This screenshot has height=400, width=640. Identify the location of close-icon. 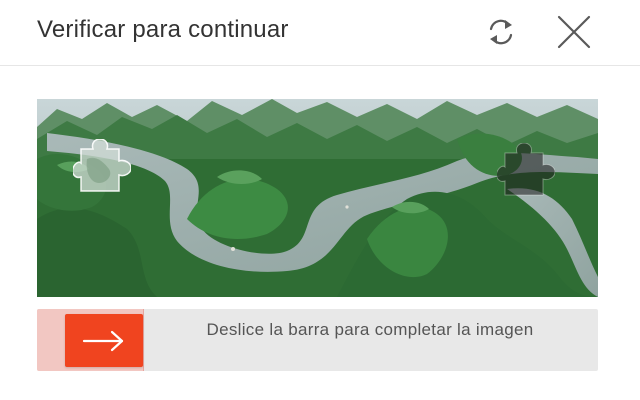
(574, 32).